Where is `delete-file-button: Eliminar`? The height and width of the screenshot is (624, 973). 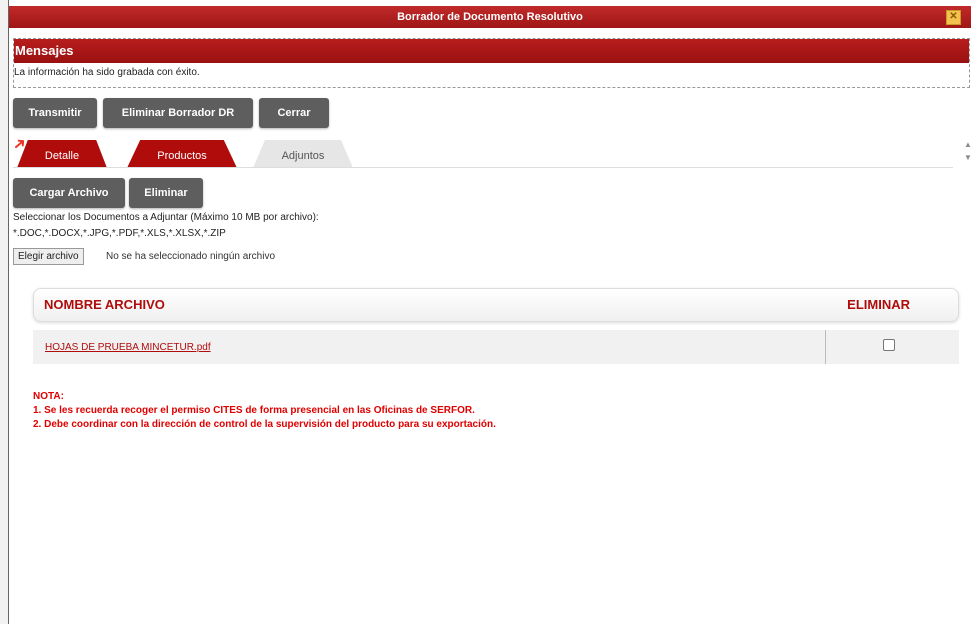 delete-file-button: Eliminar is located at coordinates (166, 193).